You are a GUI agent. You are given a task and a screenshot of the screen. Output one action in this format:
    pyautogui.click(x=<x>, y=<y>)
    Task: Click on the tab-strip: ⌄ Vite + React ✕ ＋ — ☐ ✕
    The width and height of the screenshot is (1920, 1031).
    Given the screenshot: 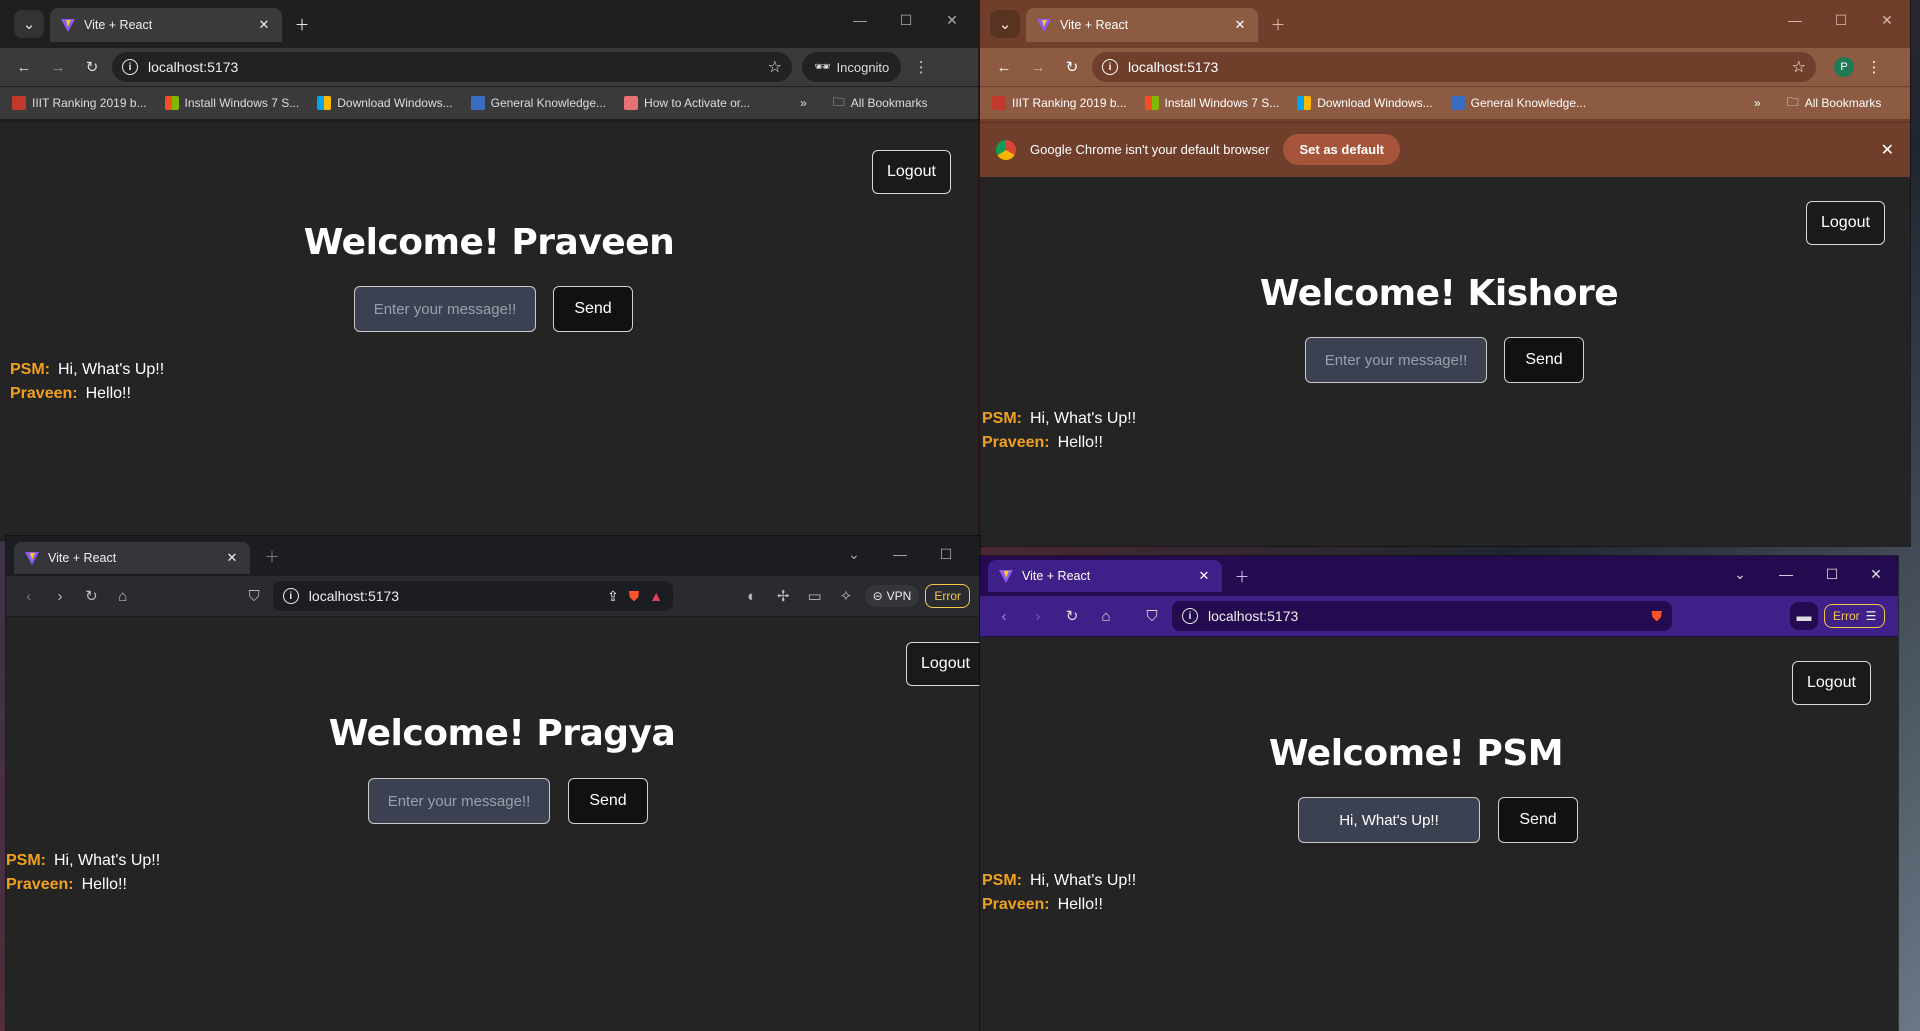 What is the action you would take?
    pyautogui.click(x=1445, y=24)
    